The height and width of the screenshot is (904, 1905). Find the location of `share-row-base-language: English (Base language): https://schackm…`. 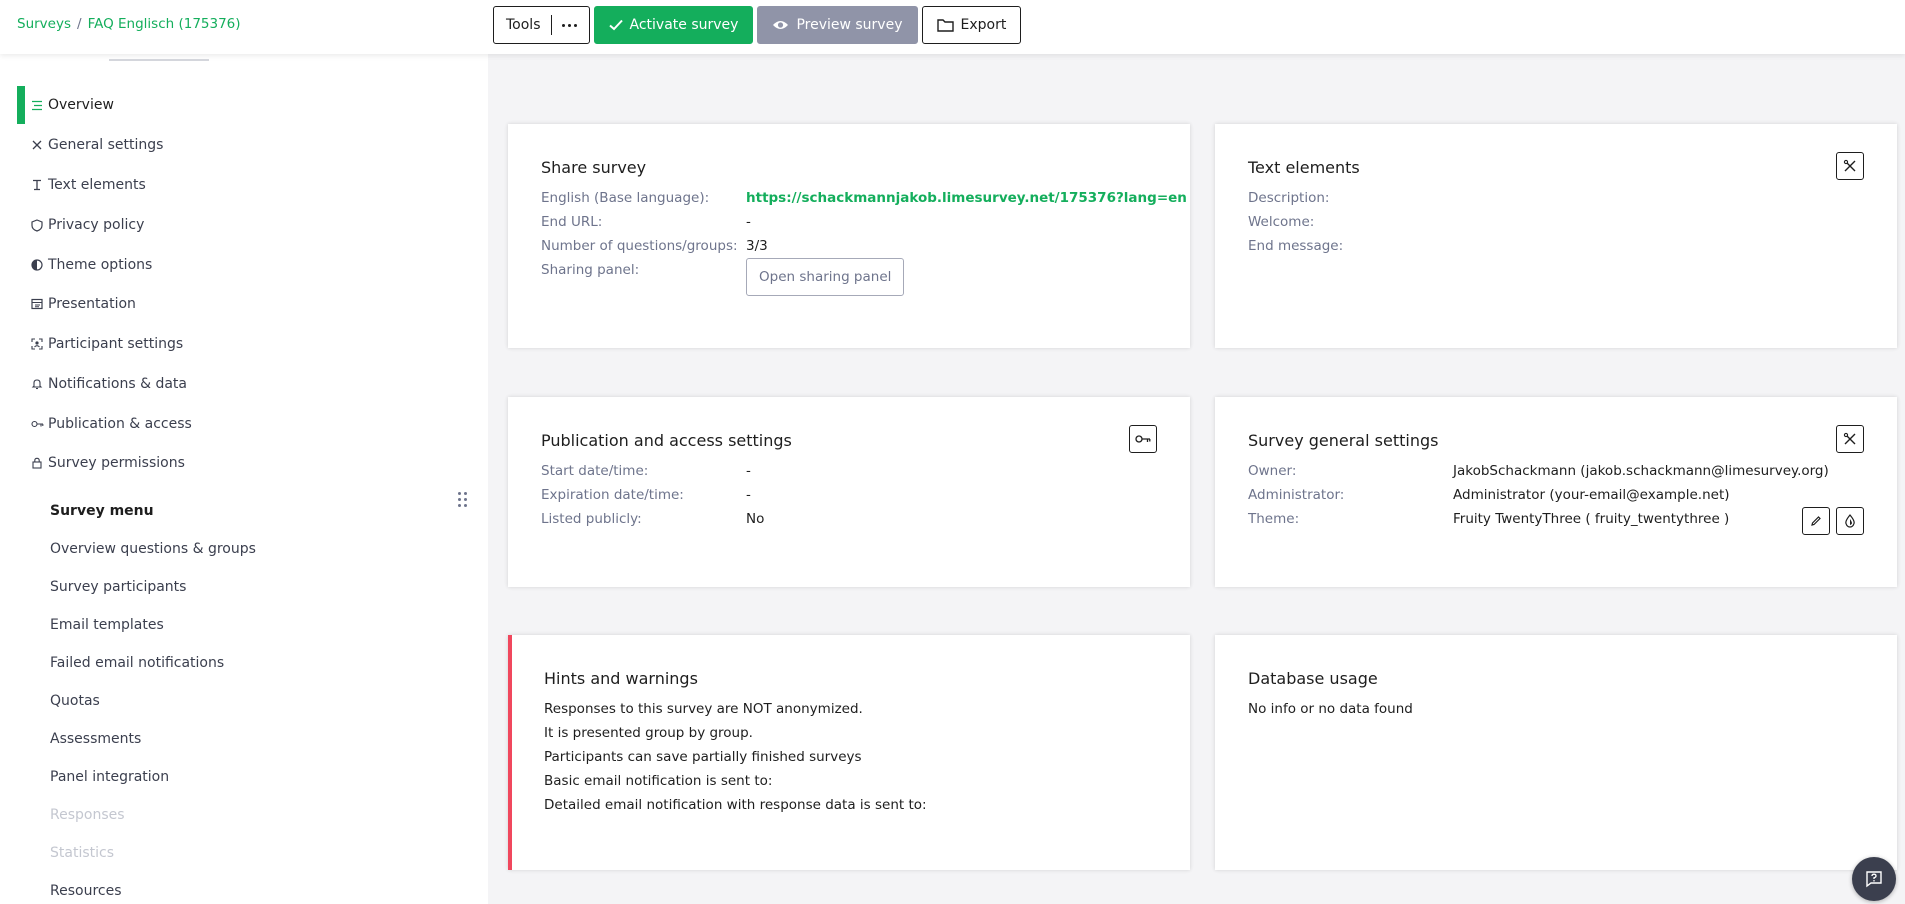

share-row-base-language: English (Base language): https://schackm… is located at coordinates (864, 198).